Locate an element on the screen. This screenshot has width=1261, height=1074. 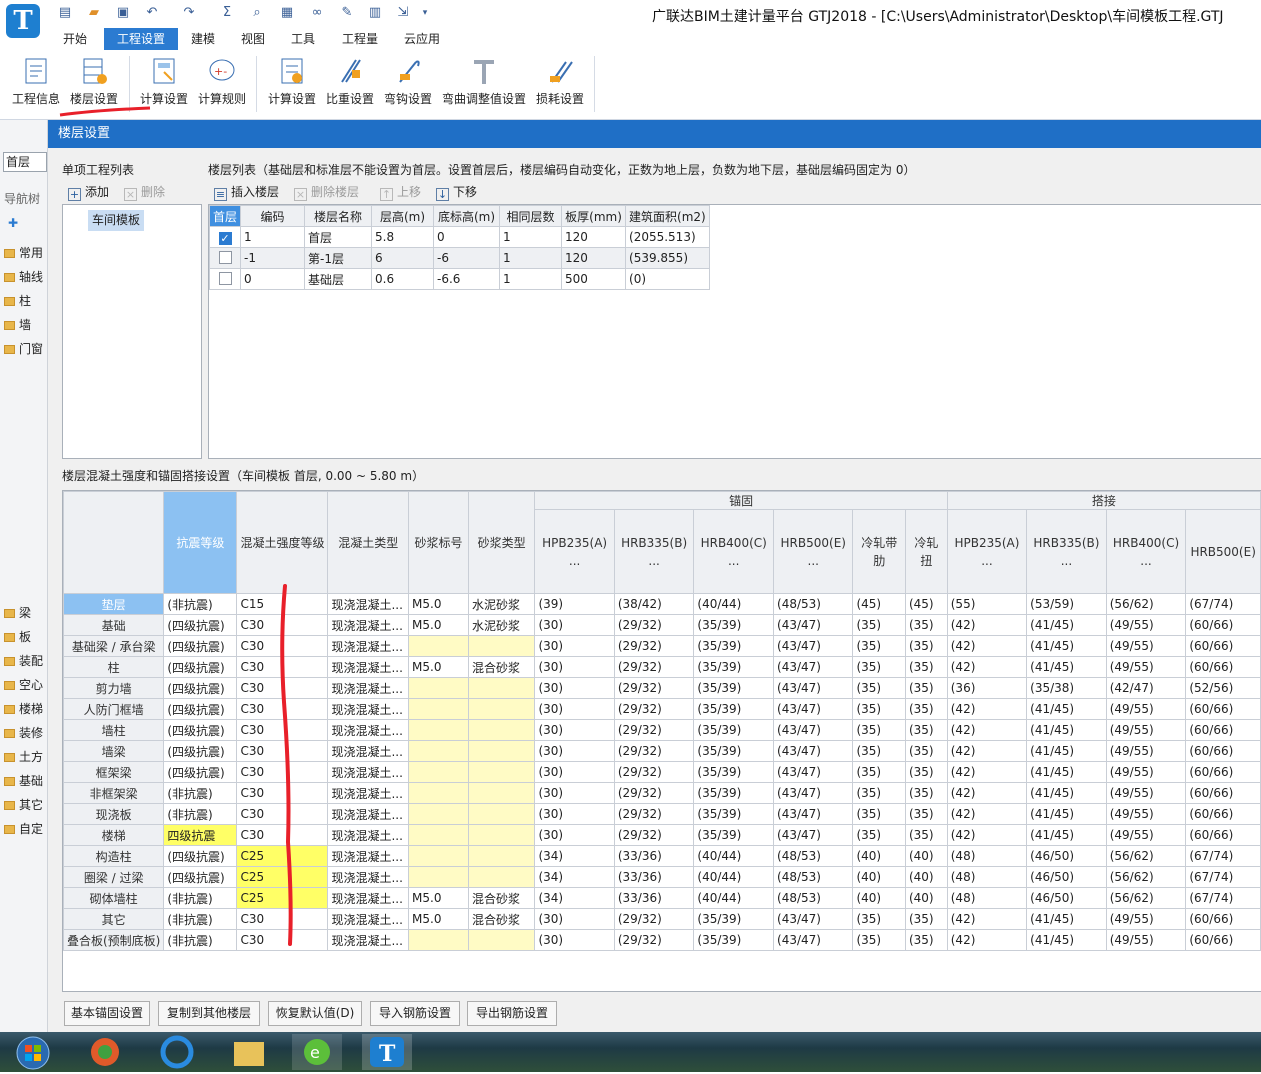
floor-cell-area: (2055.513) is located at coordinates (667, 237).